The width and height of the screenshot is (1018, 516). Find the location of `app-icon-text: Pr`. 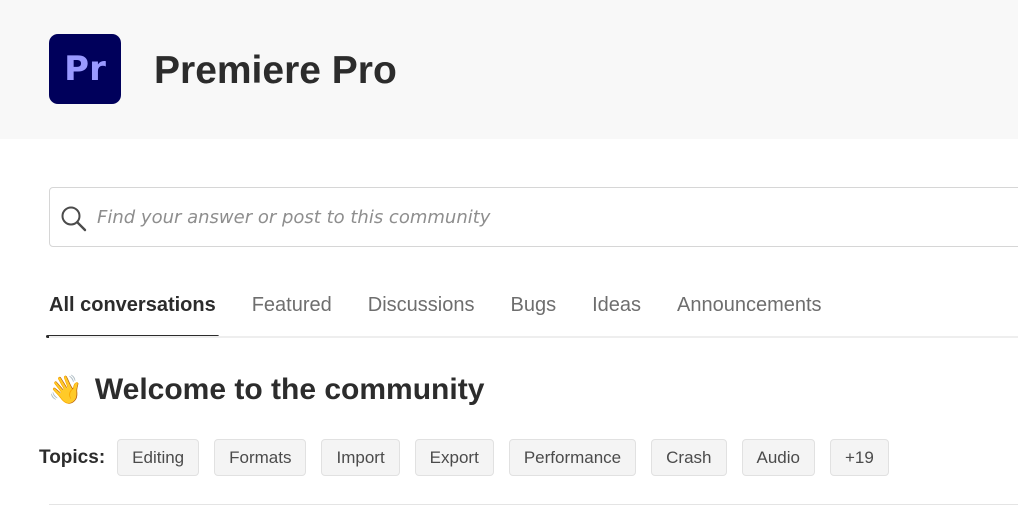

app-icon-text: Pr is located at coordinates (85, 69).